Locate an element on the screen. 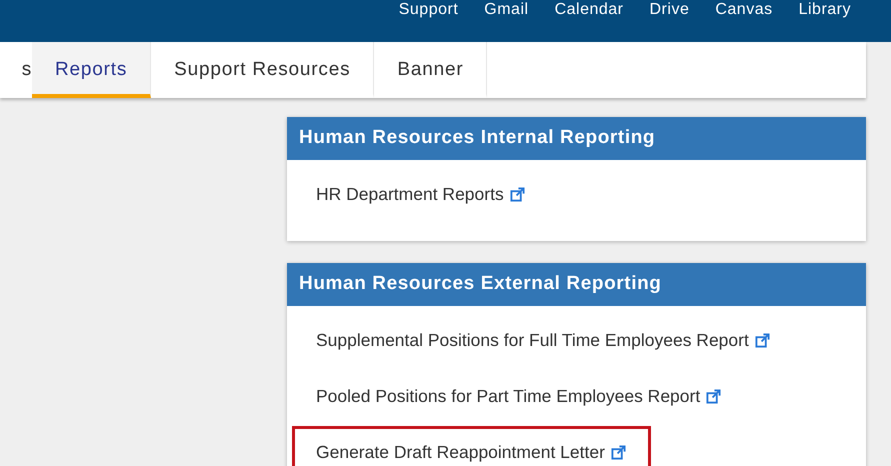  tab: s is located at coordinates (16, 70).